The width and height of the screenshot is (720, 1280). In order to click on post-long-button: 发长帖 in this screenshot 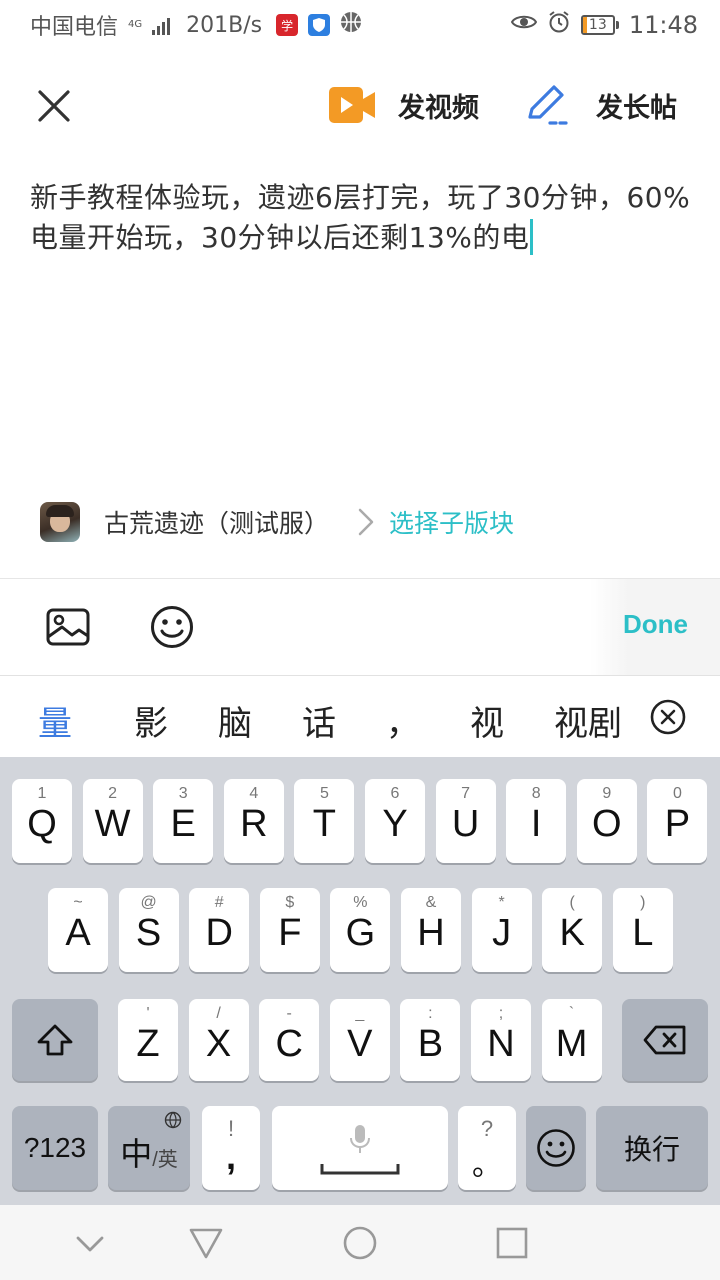, I will do `click(601, 105)`.